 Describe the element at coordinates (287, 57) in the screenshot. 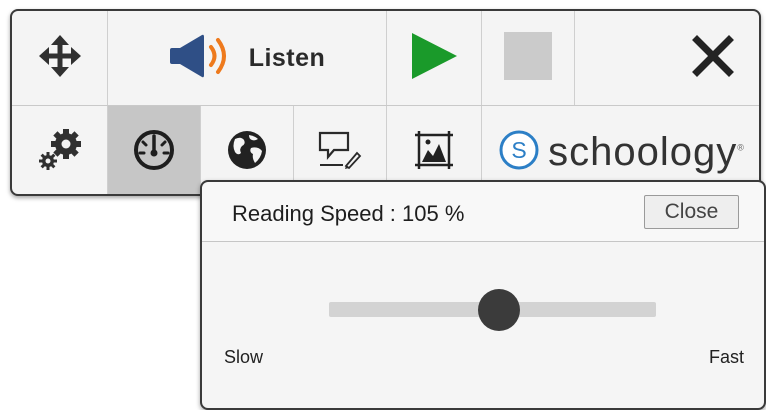

I see `listen-label: Listen` at that location.